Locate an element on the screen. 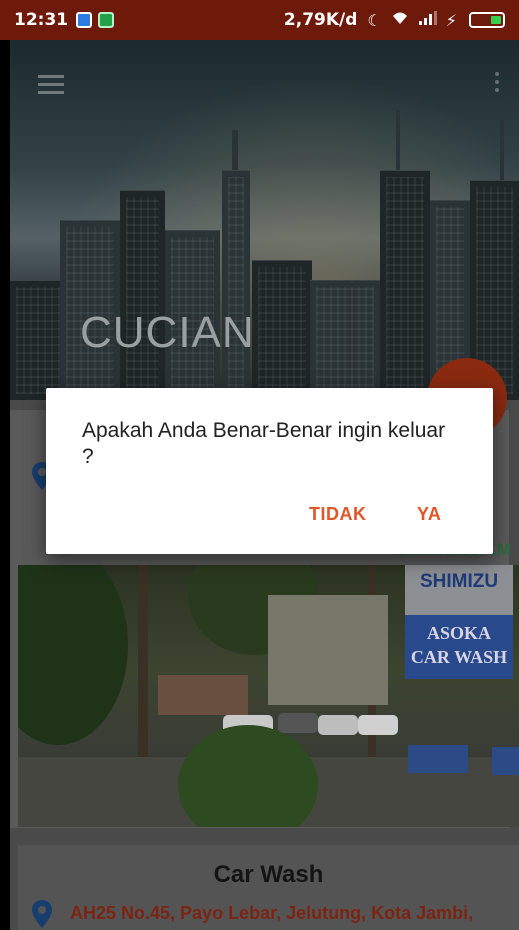 Image resolution: width=519 pixels, height=930 pixels. notification-blue-icon is located at coordinates (84, 20).